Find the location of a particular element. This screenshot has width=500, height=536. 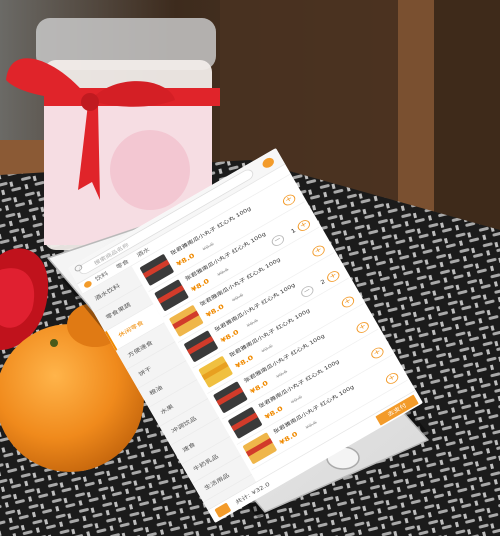

product-price: ¥8.0 is located at coordinates (288, 438).